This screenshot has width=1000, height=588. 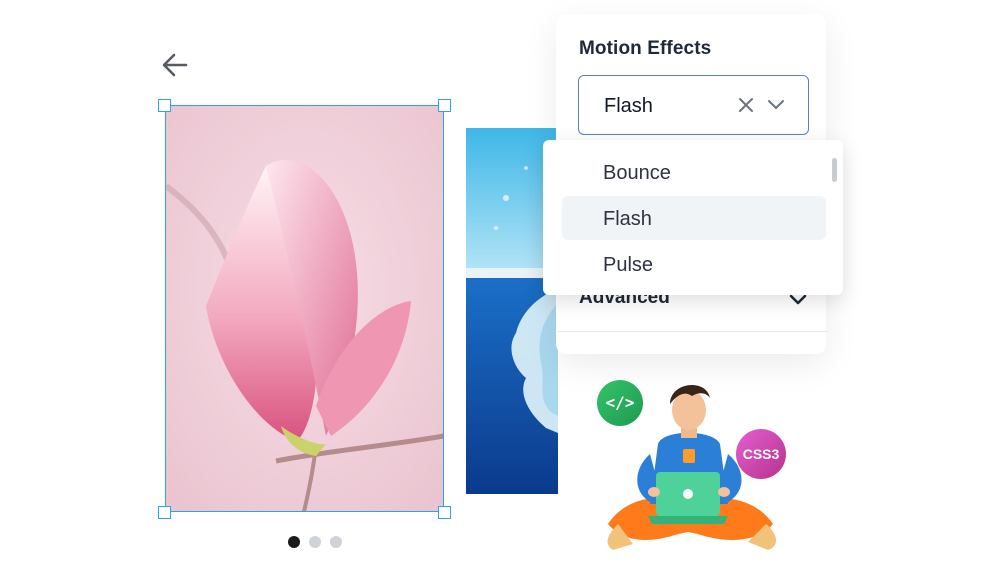 I want to click on panel-title: Motion Effects, so click(x=645, y=48).